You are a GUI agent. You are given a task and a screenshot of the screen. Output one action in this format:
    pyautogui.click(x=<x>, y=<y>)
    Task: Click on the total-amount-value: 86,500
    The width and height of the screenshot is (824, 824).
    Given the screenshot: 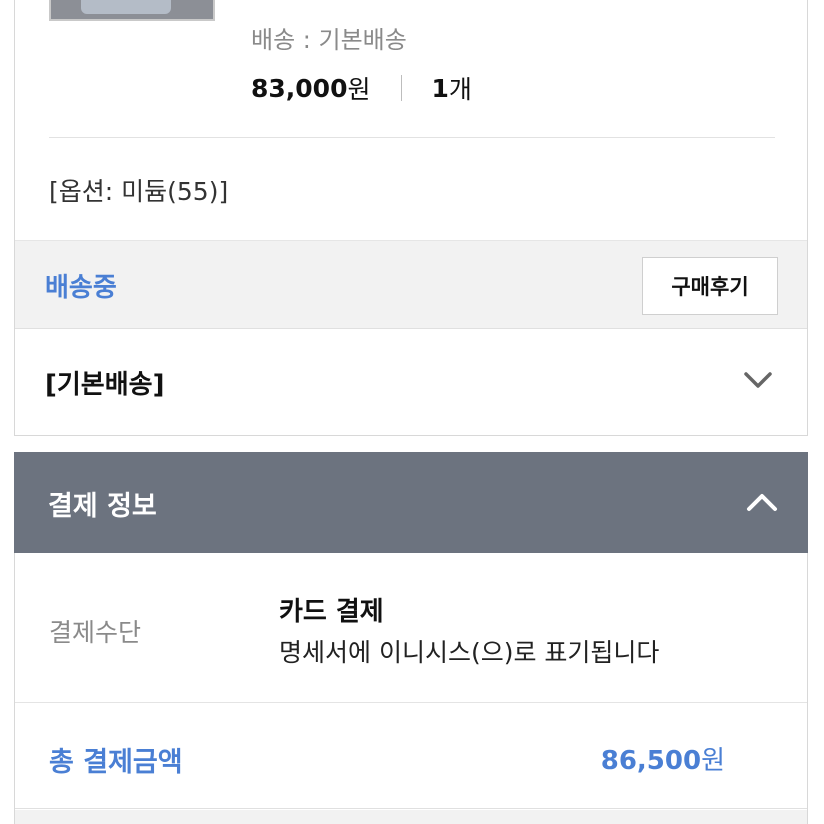 What is the action you would take?
    pyautogui.click(x=651, y=761)
    